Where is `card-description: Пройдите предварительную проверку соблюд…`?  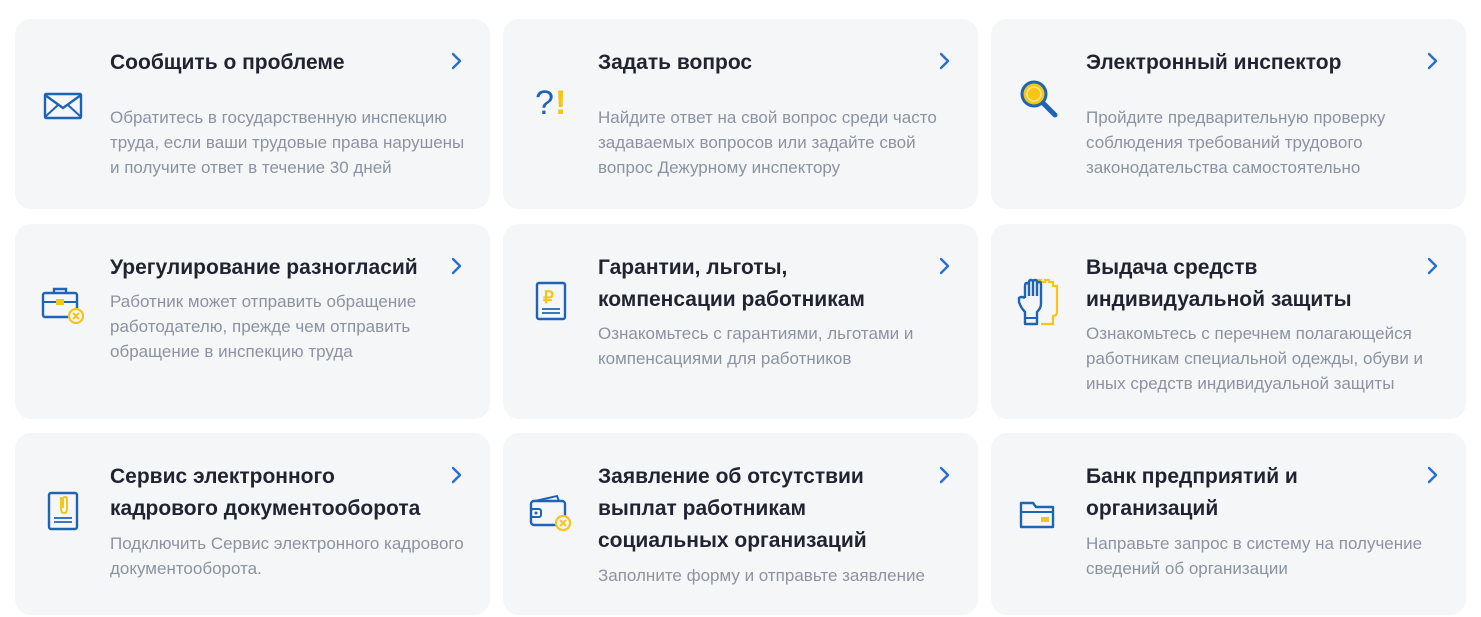
card-description: Пройдите предварительную проверку соблюд… is located at coordinates (1236, 142).